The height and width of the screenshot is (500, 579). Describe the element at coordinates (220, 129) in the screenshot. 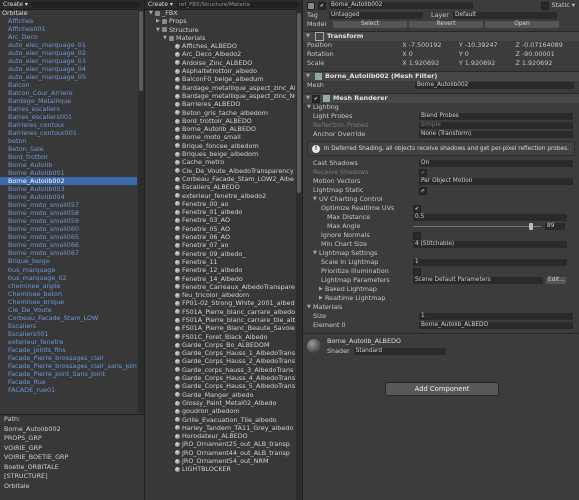

I see `project-material-item: Borne_Autolib_ALBEDO` at that location.